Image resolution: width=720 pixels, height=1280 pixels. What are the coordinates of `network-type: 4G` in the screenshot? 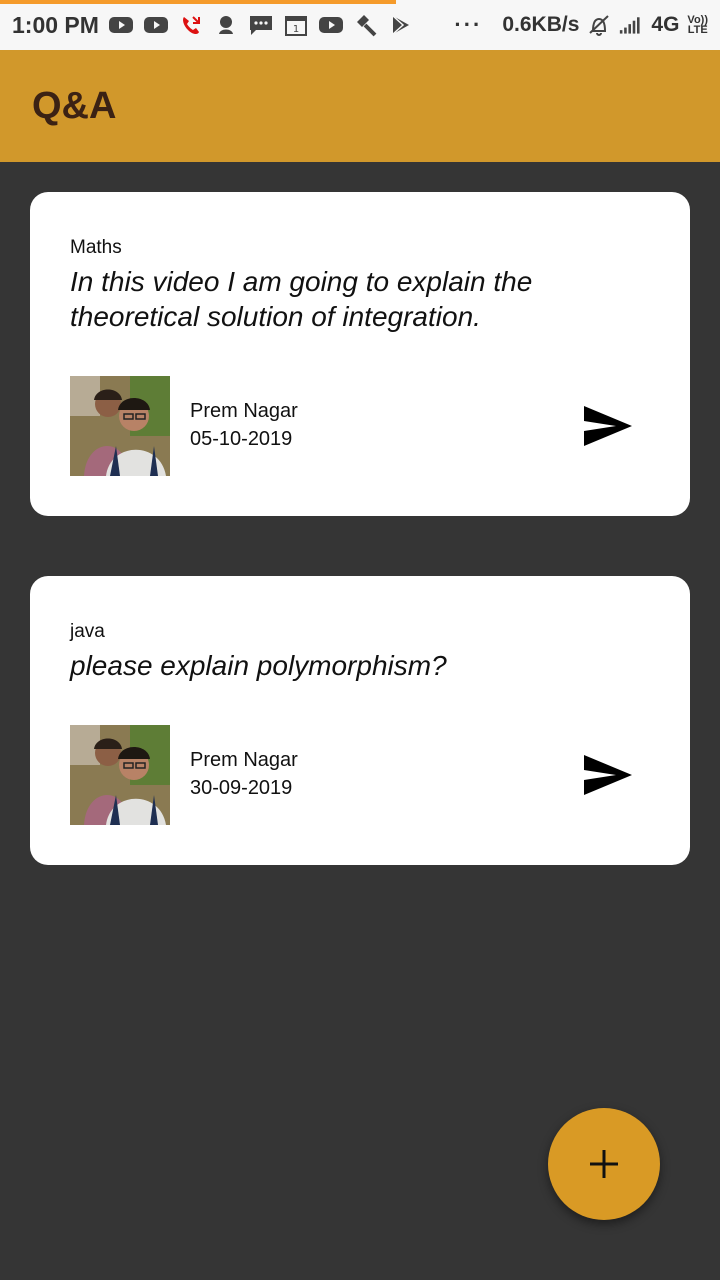 It's located at (665, 24).